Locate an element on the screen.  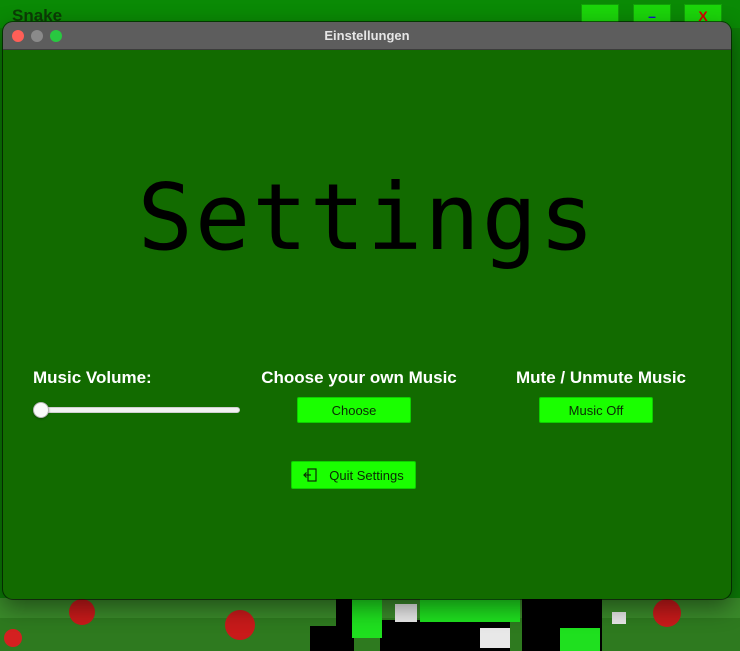
exit-door-icon is located at coordinates (310, 475).